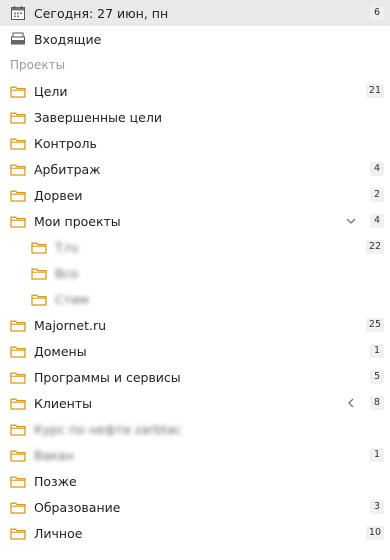  I want to click on project-item: Стим, so click(195, 299).